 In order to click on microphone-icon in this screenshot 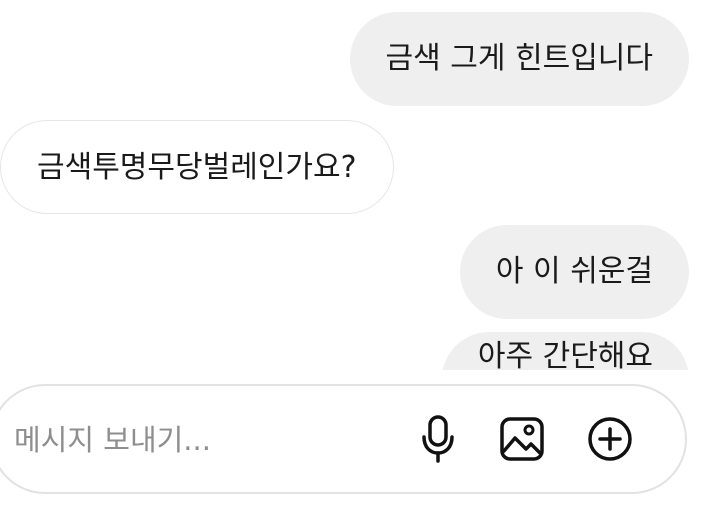, I will do `click(438, 439)`.